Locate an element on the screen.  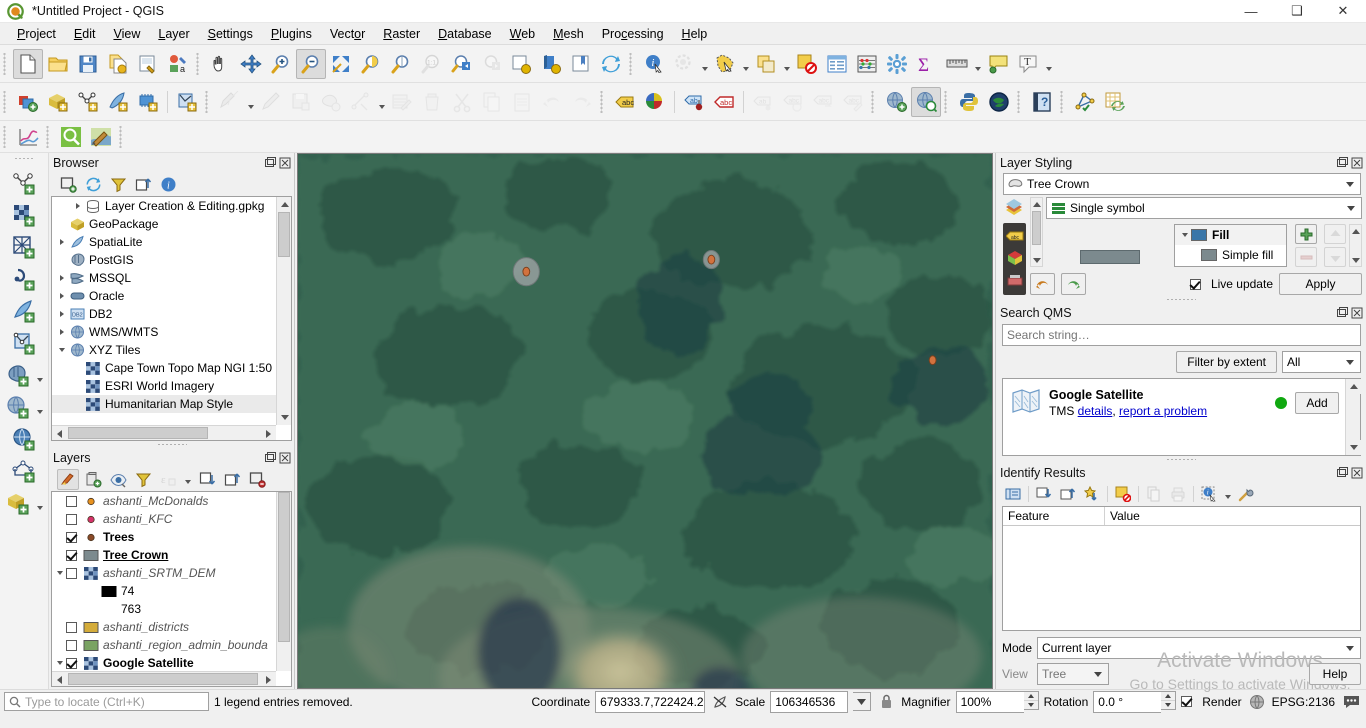
live-update-checkbox is located at coordinates (1195, 284).